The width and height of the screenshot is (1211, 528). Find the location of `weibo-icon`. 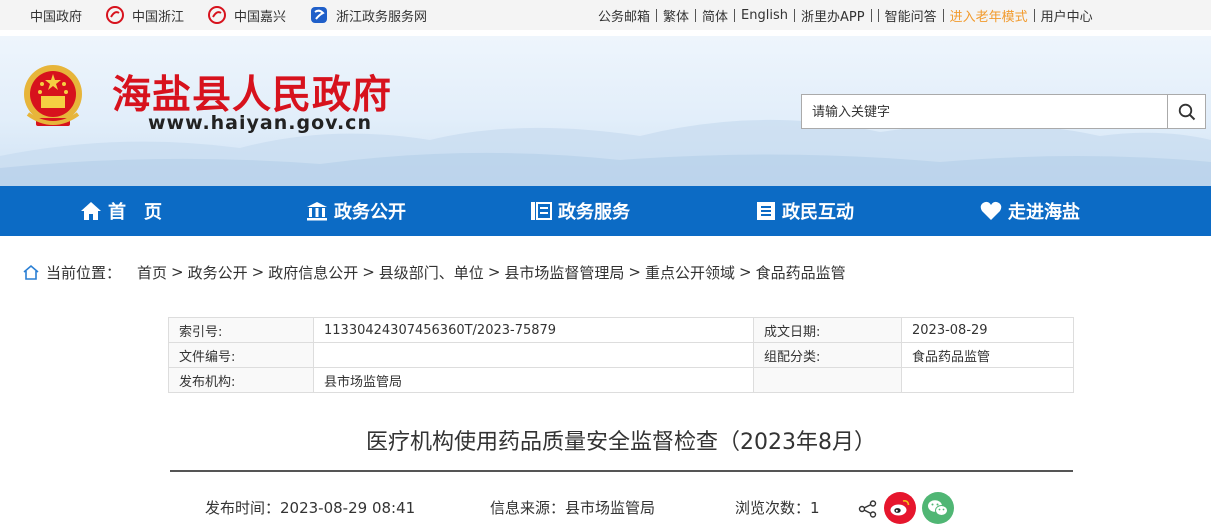

weibo-icon is located at coordinates (900, 508).